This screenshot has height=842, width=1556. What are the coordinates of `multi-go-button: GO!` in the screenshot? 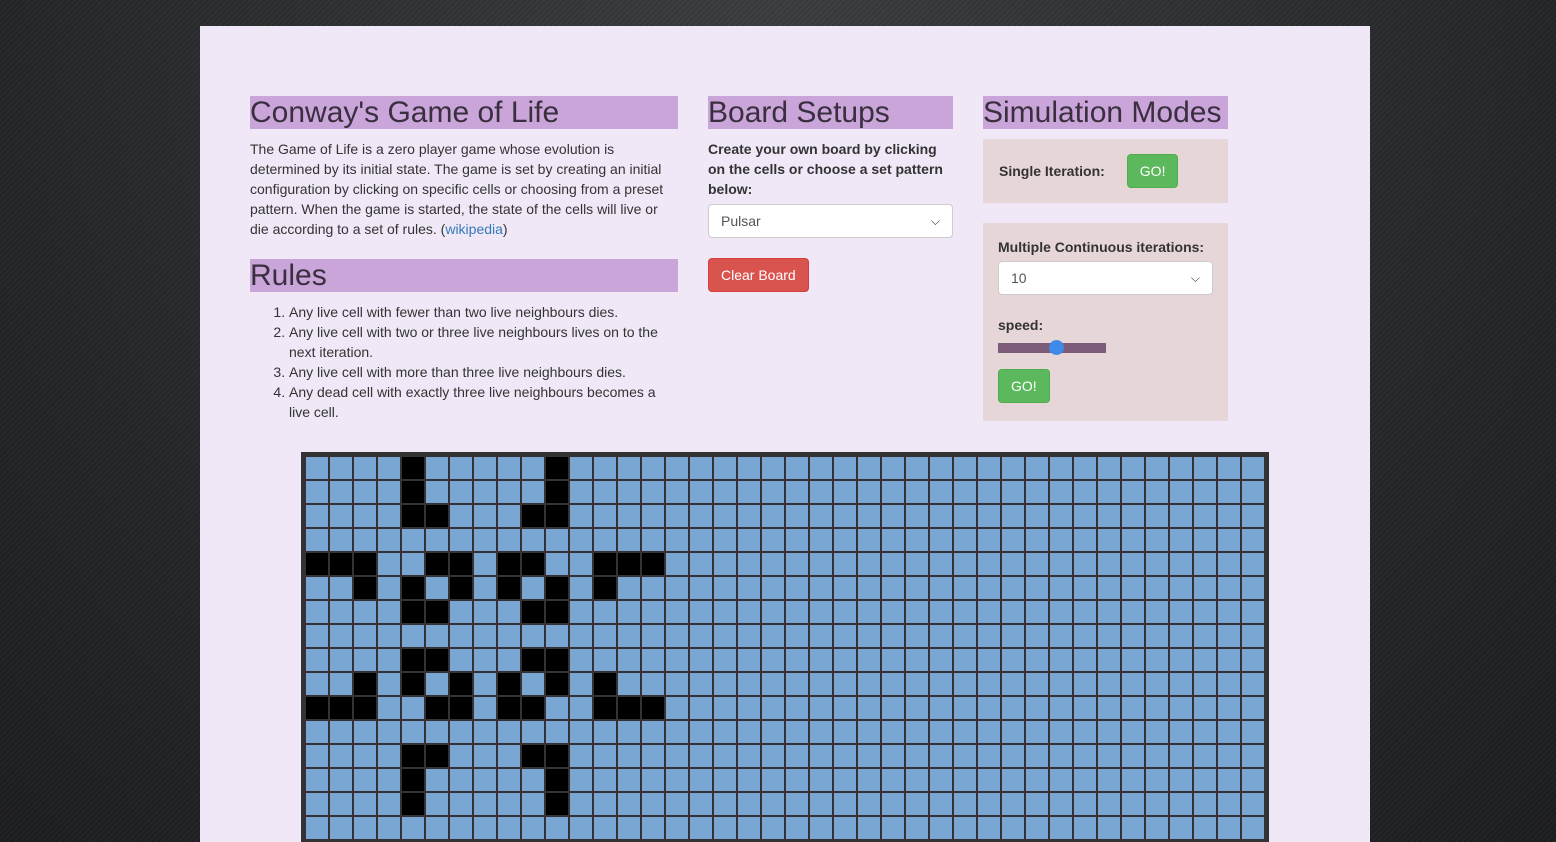 It's located at (1024, 386).